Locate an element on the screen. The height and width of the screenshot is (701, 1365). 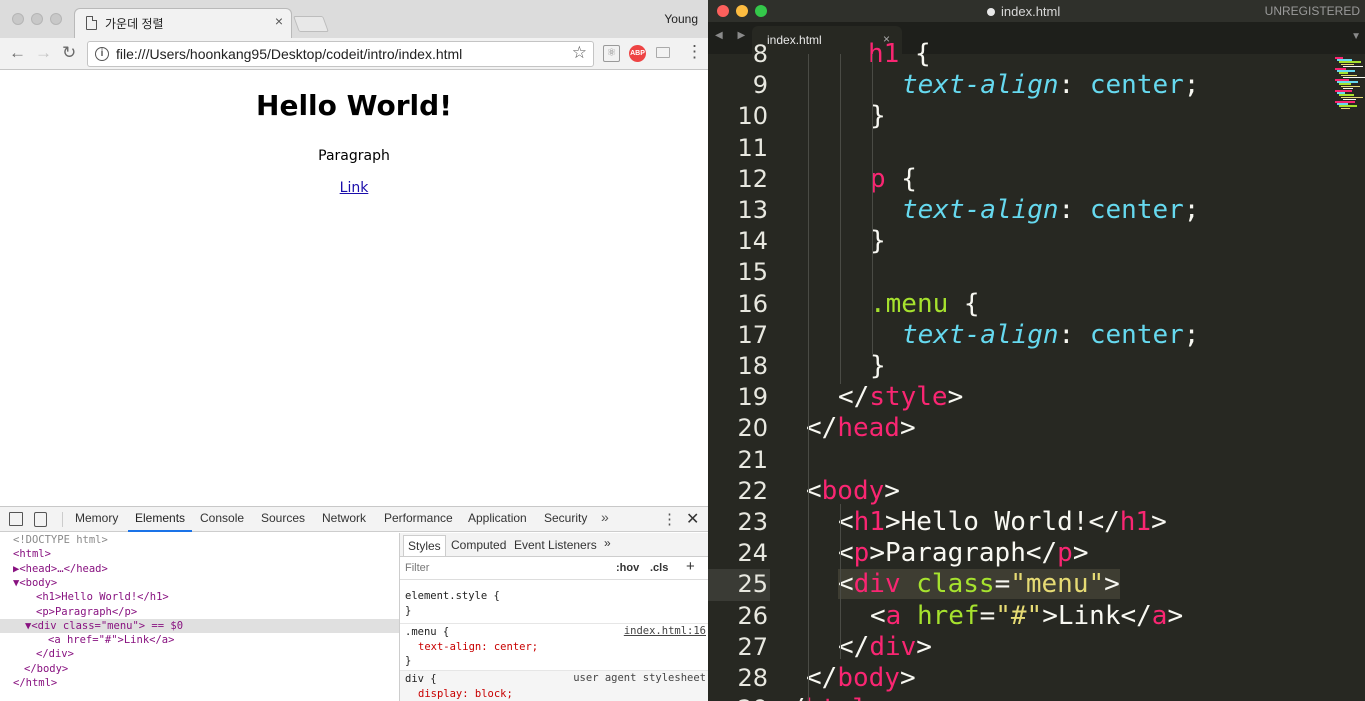
reload-icon: ↻ is located at coordinates (69, 53).